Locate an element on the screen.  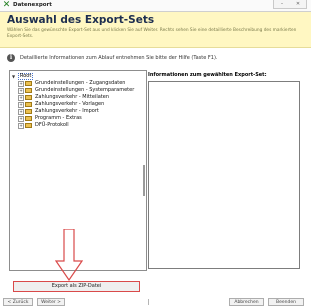
bottom-button-row: < Zurück Weiter > Abbrechen Beenden is located at coordinates (155, 302).